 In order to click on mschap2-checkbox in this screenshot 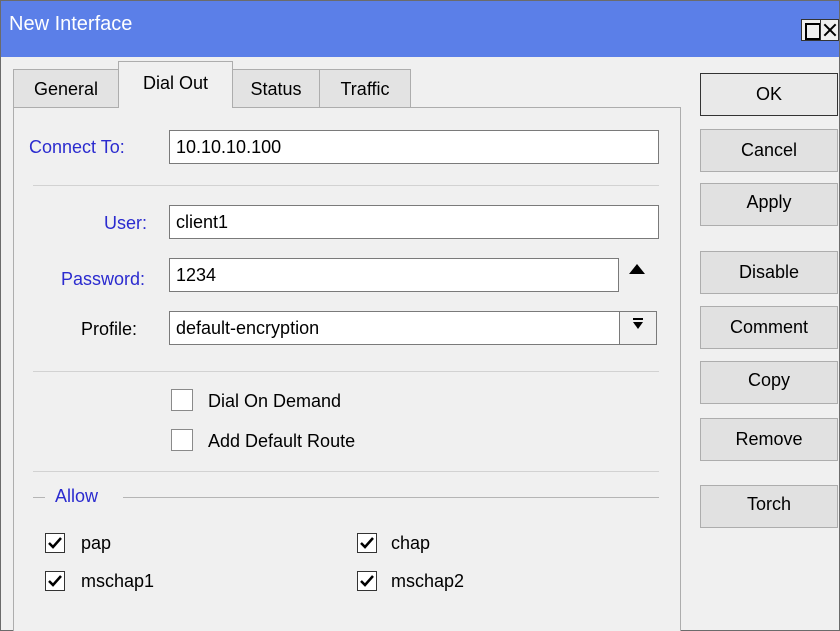, I will do `click(367, 581)`.